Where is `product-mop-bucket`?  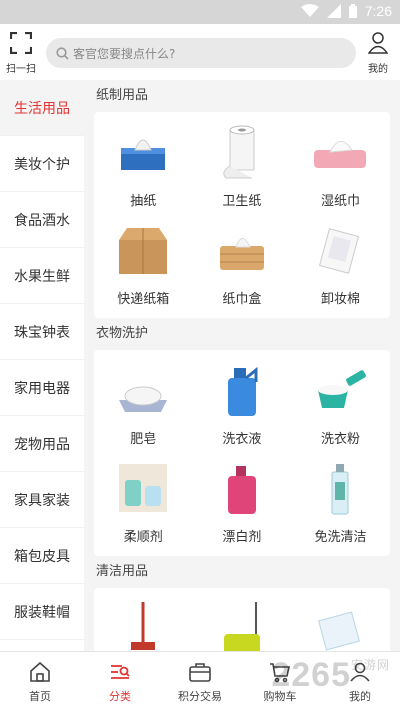 product-mop-bucket is located at coordinates (242, 622).